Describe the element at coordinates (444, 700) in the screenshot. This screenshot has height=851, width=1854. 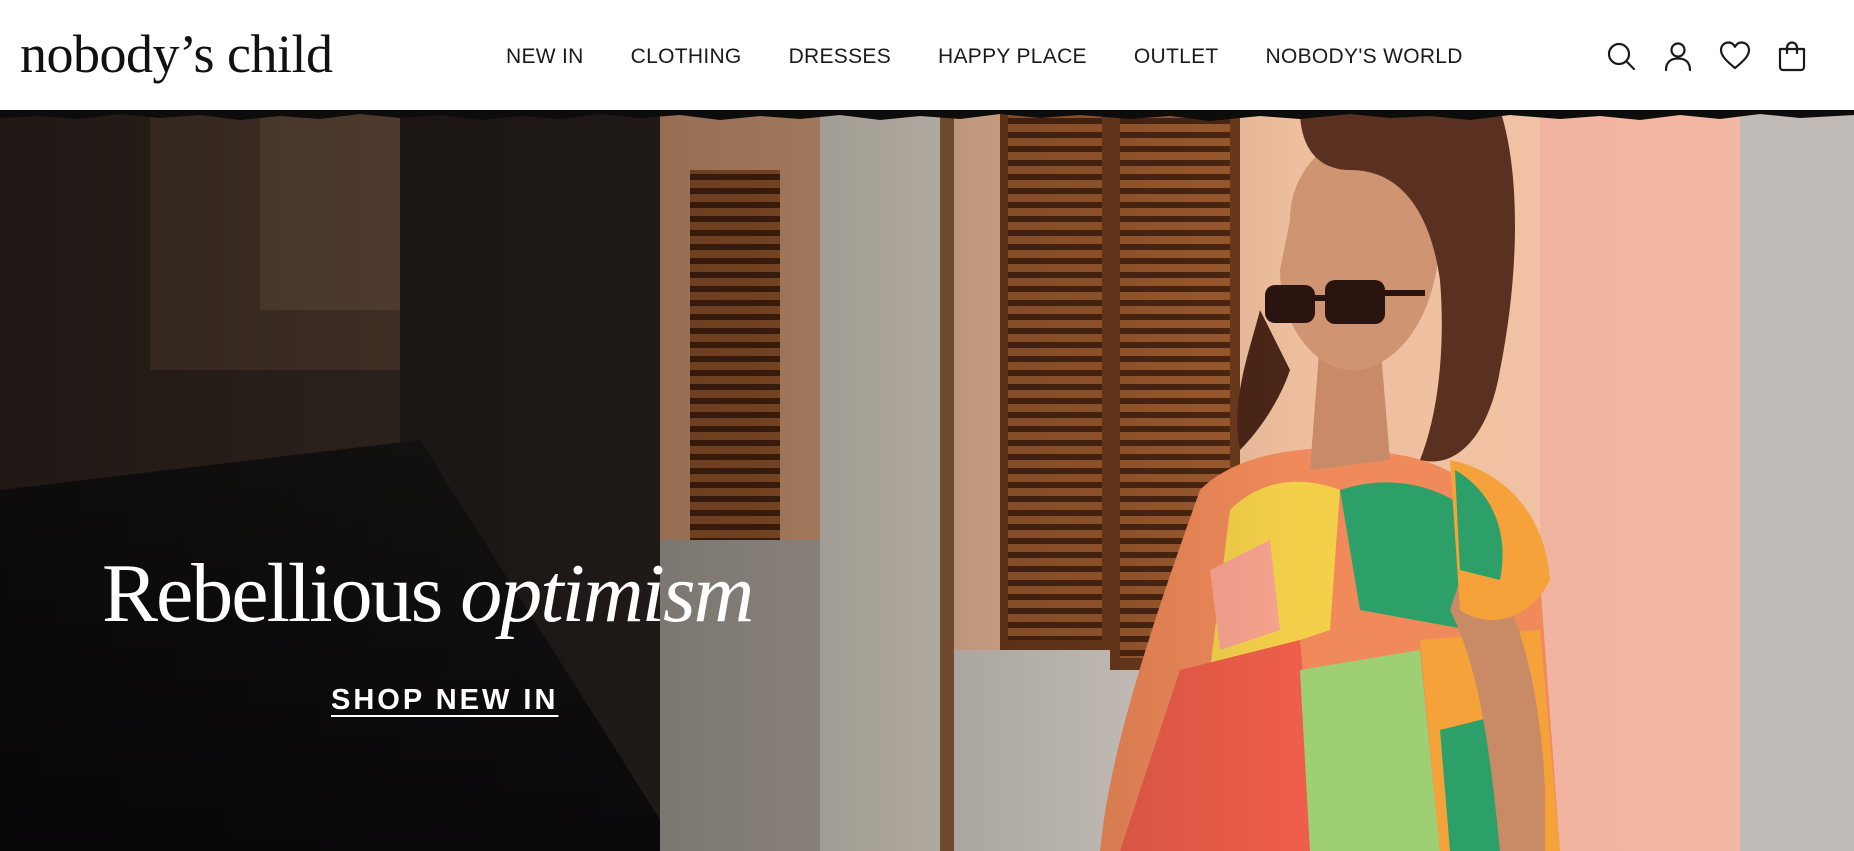
I see `shop-new-in-link: SHOP NEW IN` at that location.